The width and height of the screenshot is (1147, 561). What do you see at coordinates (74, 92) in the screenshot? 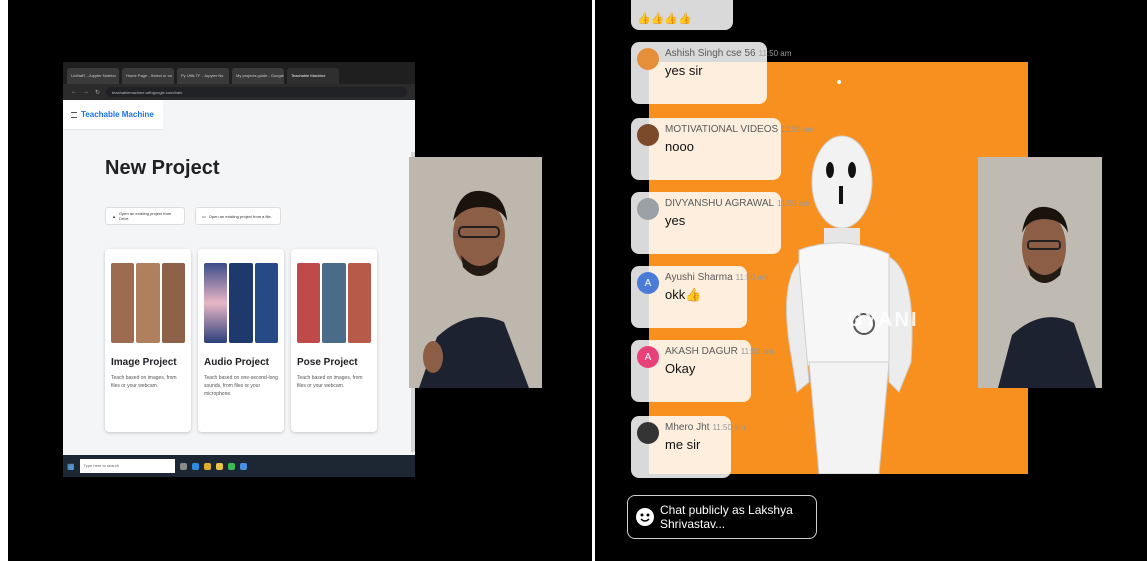
I see `back-icon: ←` at bounding box center [74, 92].